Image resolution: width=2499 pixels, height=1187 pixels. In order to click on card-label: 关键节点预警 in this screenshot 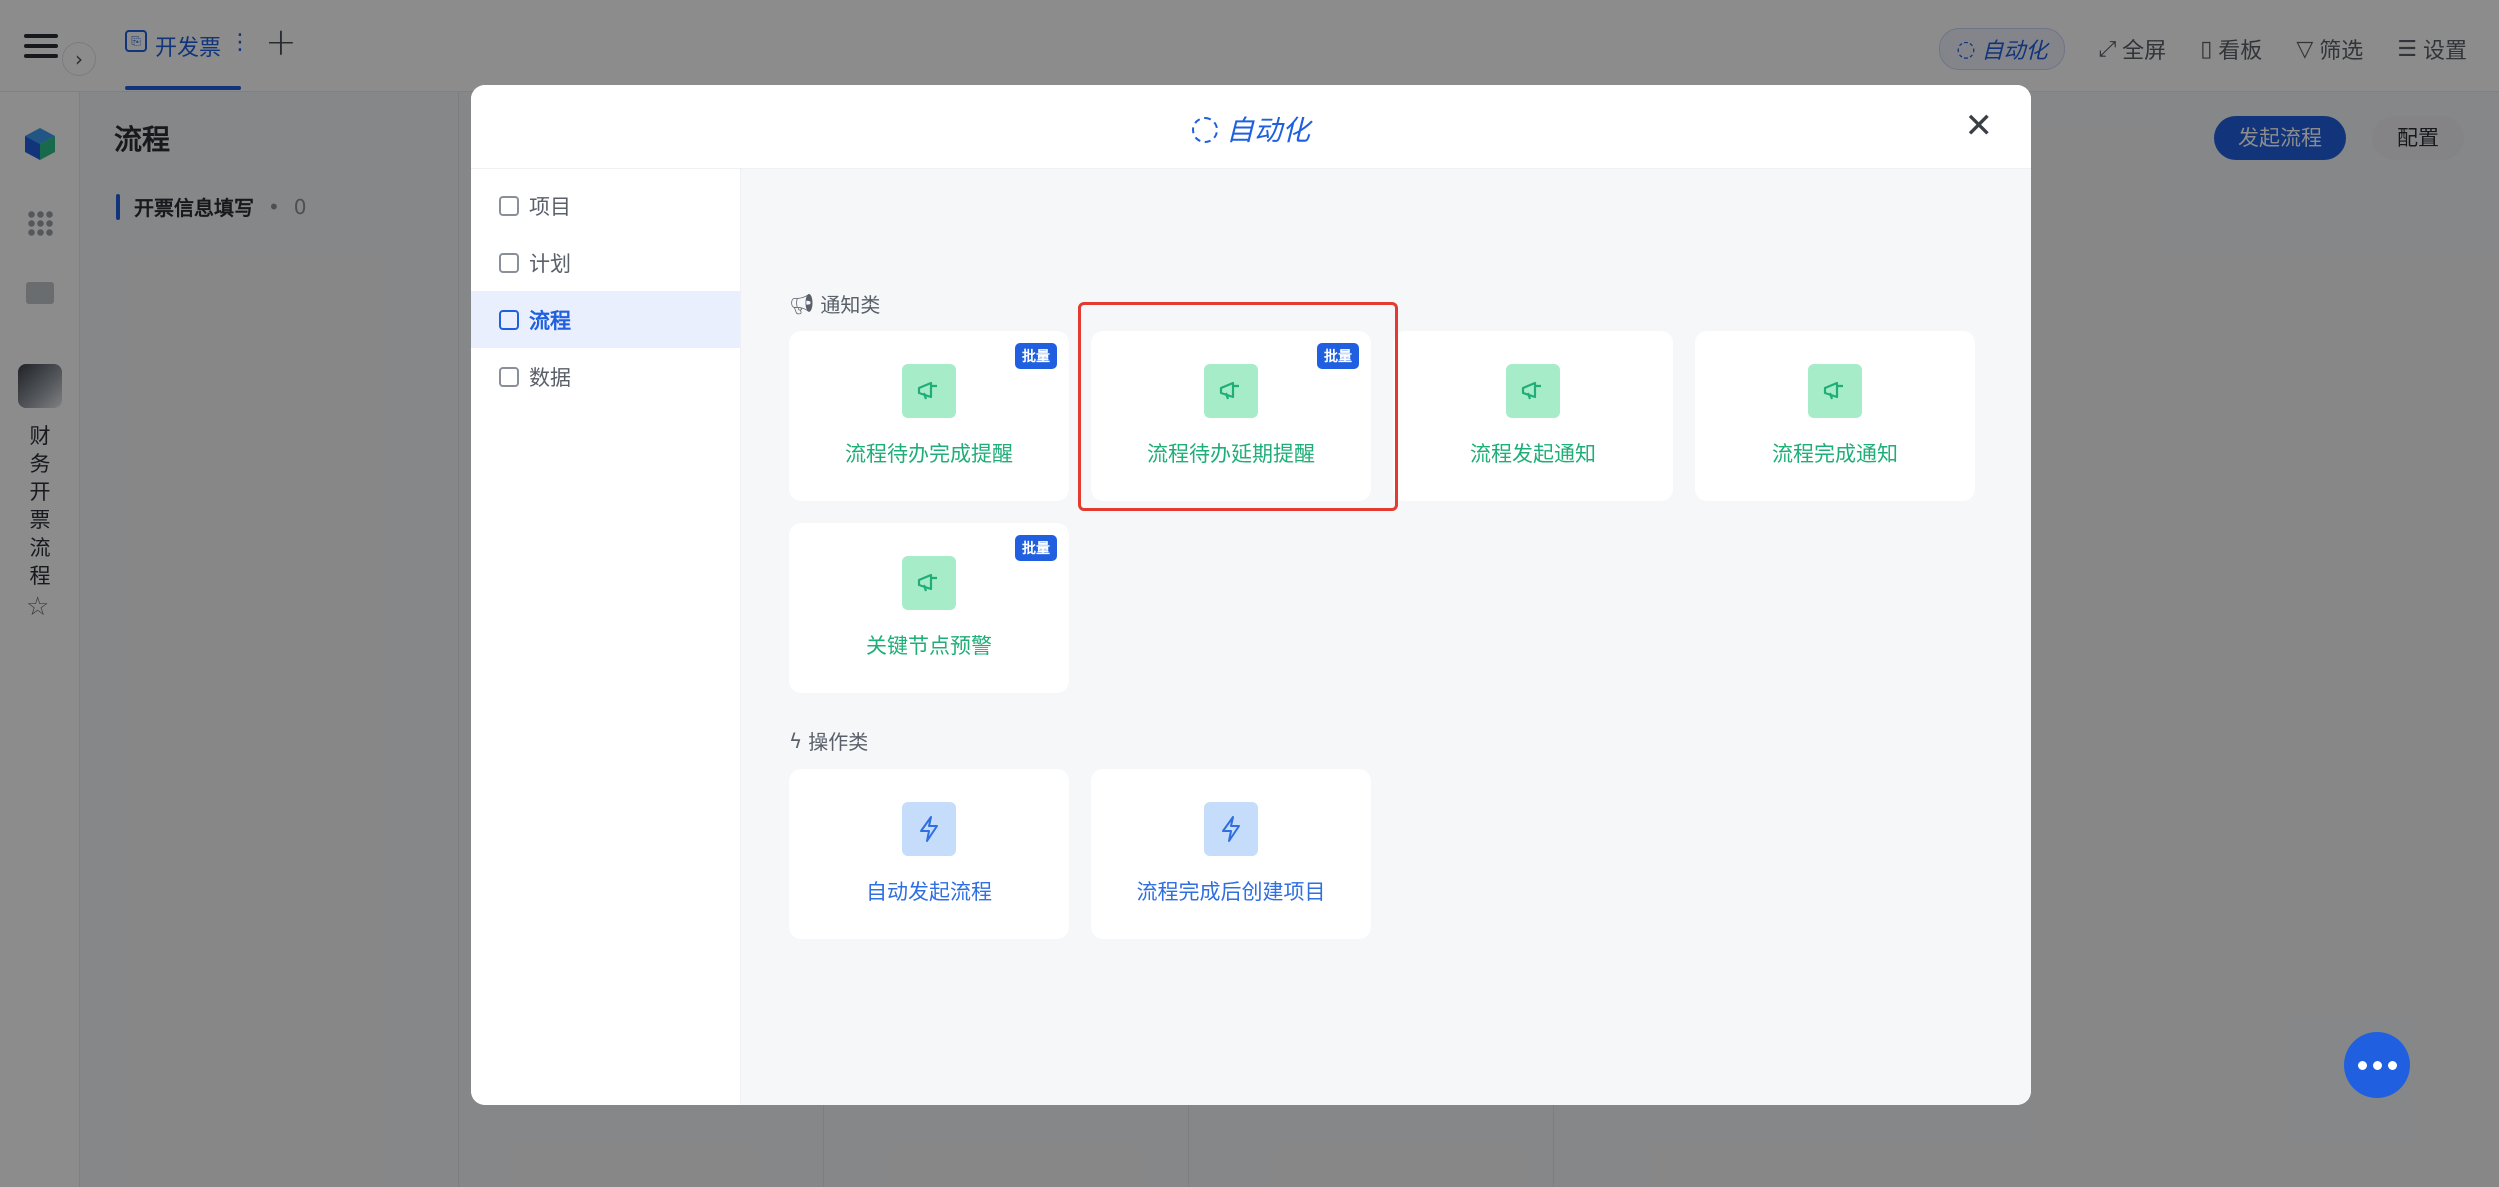, I will do `click(929, 646)`.